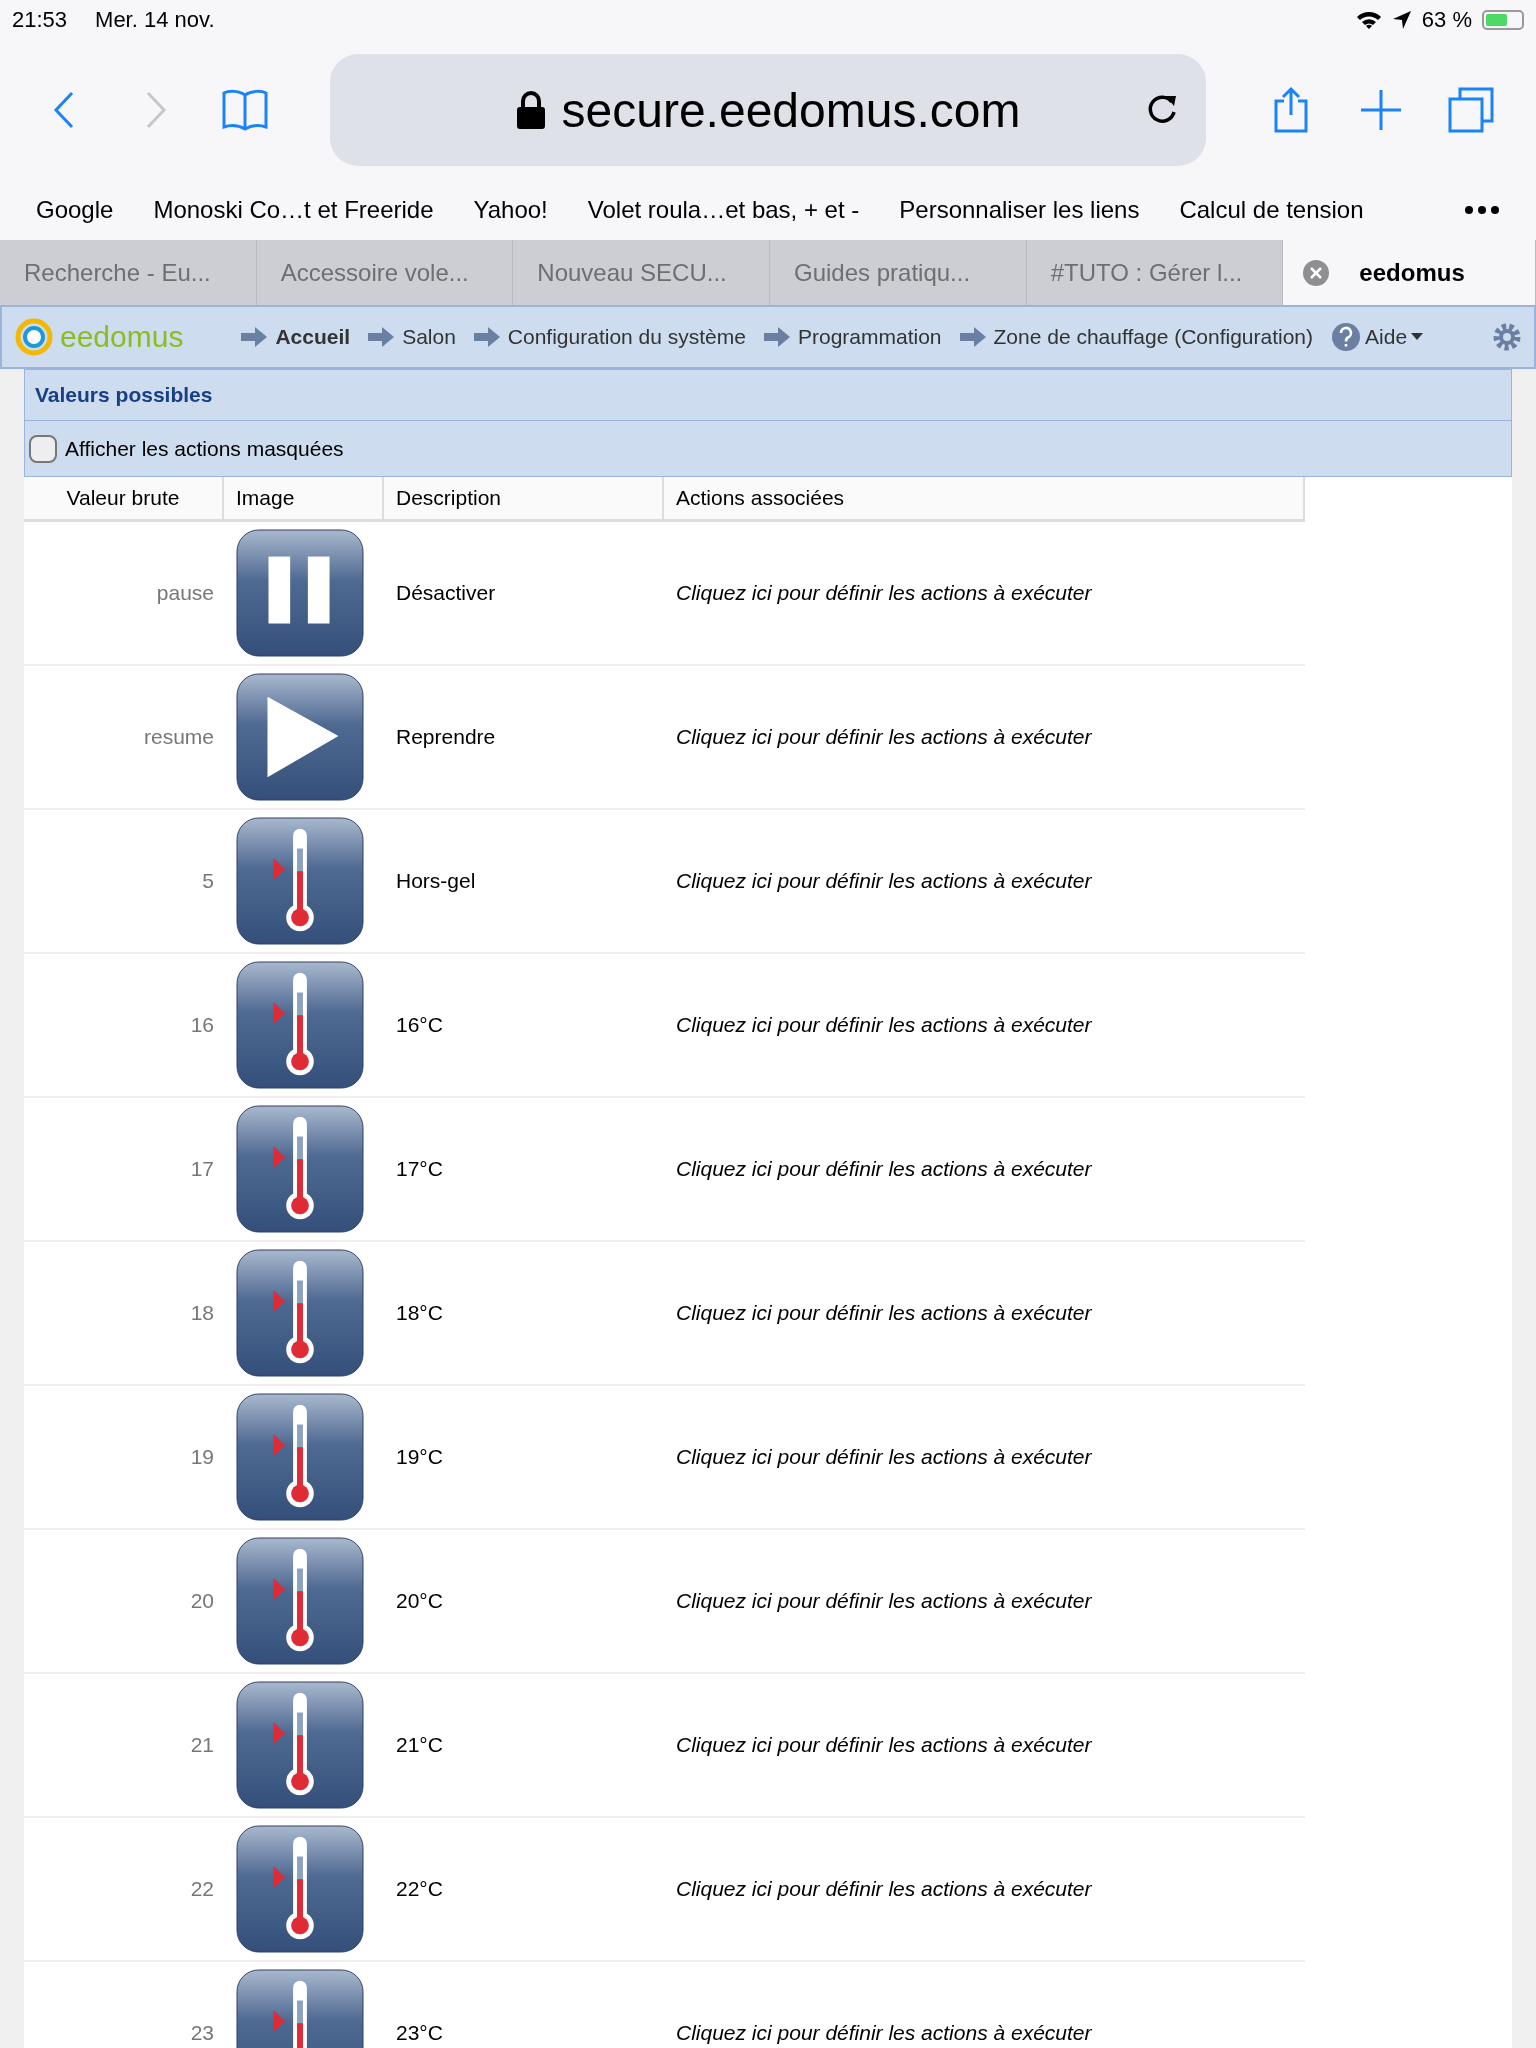 The image size is (1536, 2048). What do you see at coordinates (524, 1602) in the screenshot?
I see `table-cell: 20°C` at bounding box center [524, 1602].